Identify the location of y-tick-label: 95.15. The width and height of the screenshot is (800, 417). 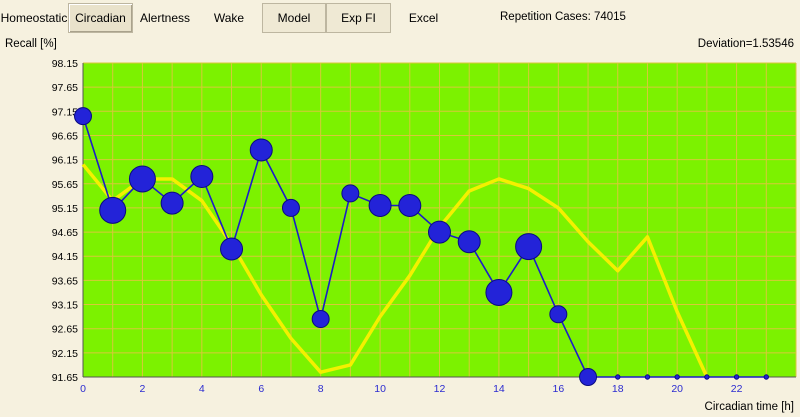
(65, 209).